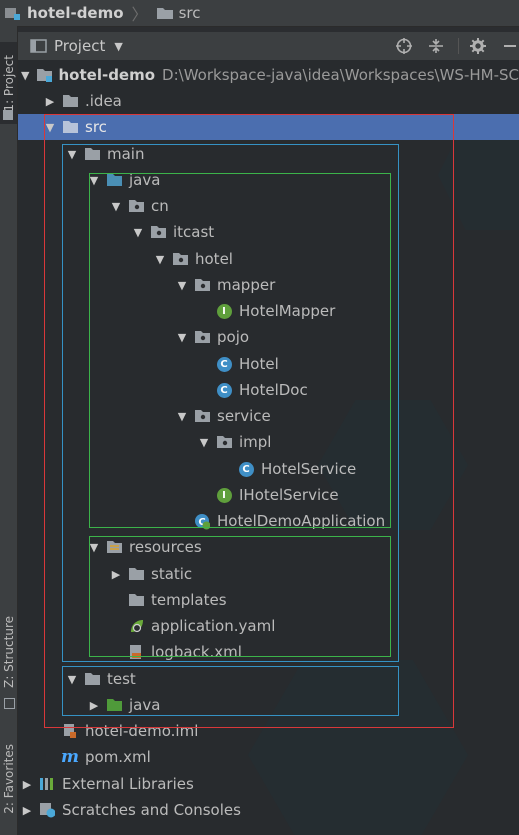 Image resolution: width=519 pixels, height=835 pixels. I want to click on tree-item-hotel-service: C HotelService, so click(268, 469).